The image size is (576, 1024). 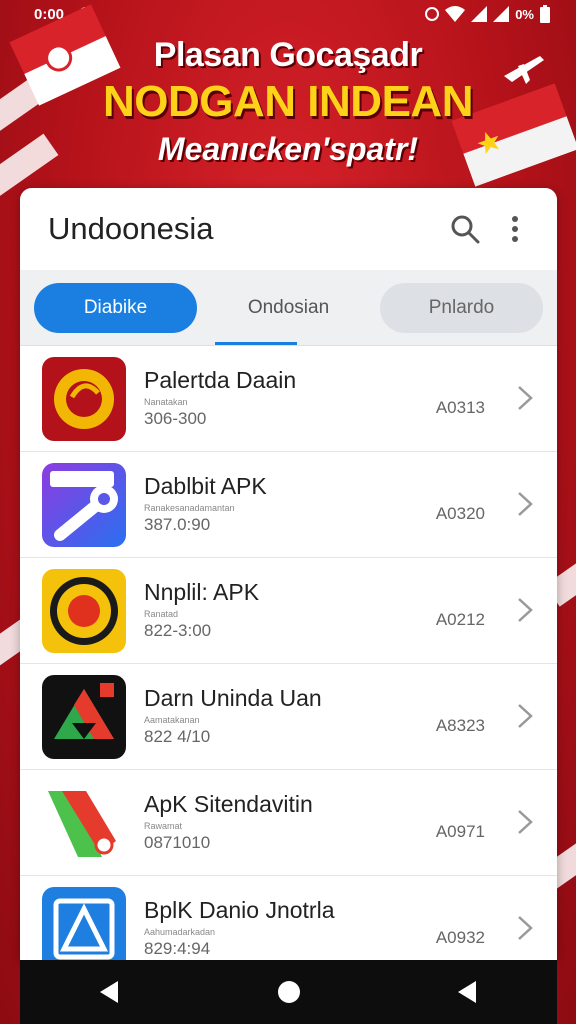 I want to click on app-size: 0871010, so click(x=177, y=842).